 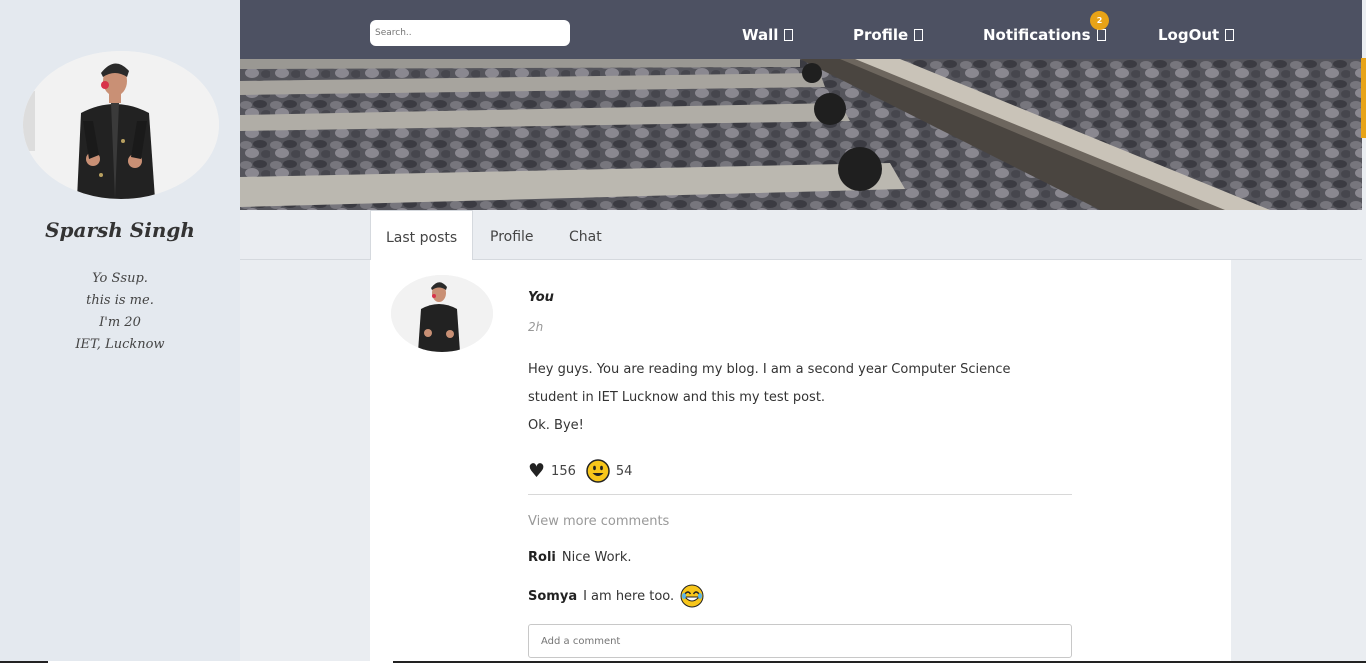 I want to click on profile-tabs: Last posts Profile Chat, so click(x=801, y=235).